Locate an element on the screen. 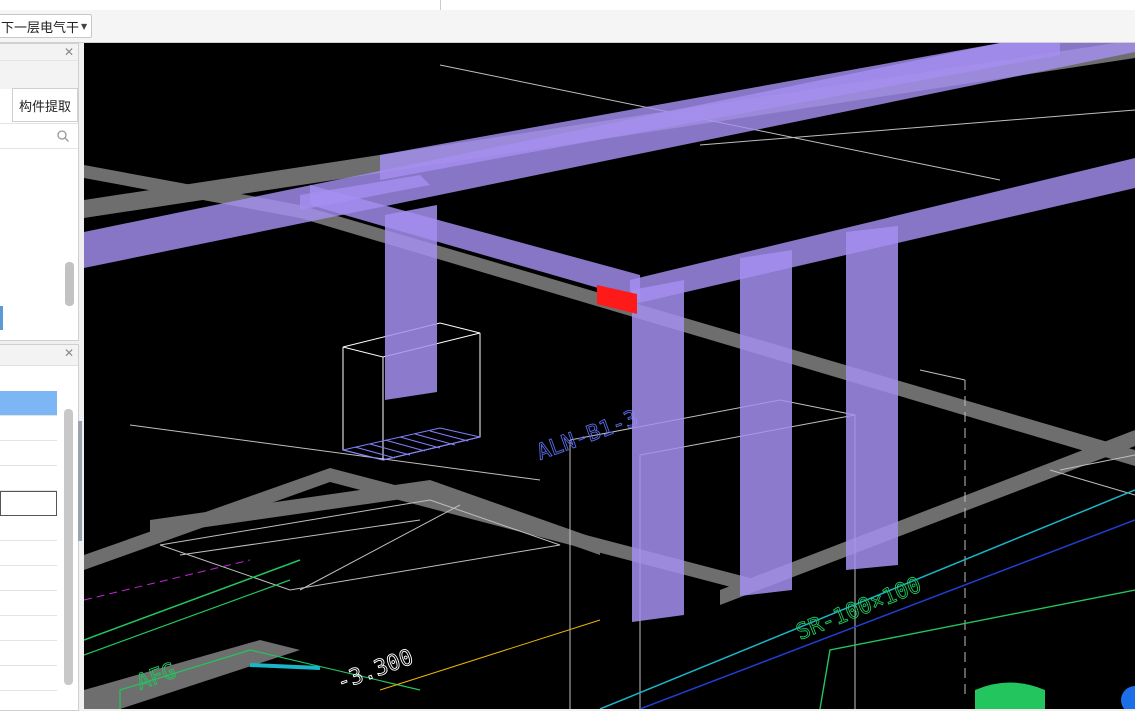 The width and height of the screenshot is (1135, 711). annotation-text: ALN-B1-3 is located at coordinates (588, 436).